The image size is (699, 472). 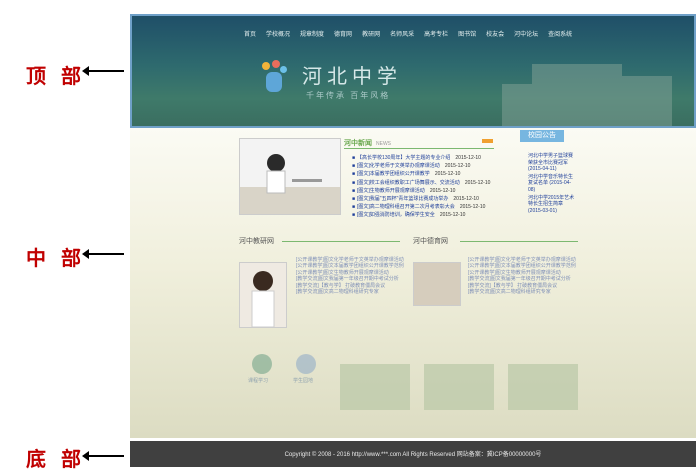 What do you see at coordinates (495, 33) in the screenshot?
I see `nav-item: 校友会` at bounding box center [495, 33].